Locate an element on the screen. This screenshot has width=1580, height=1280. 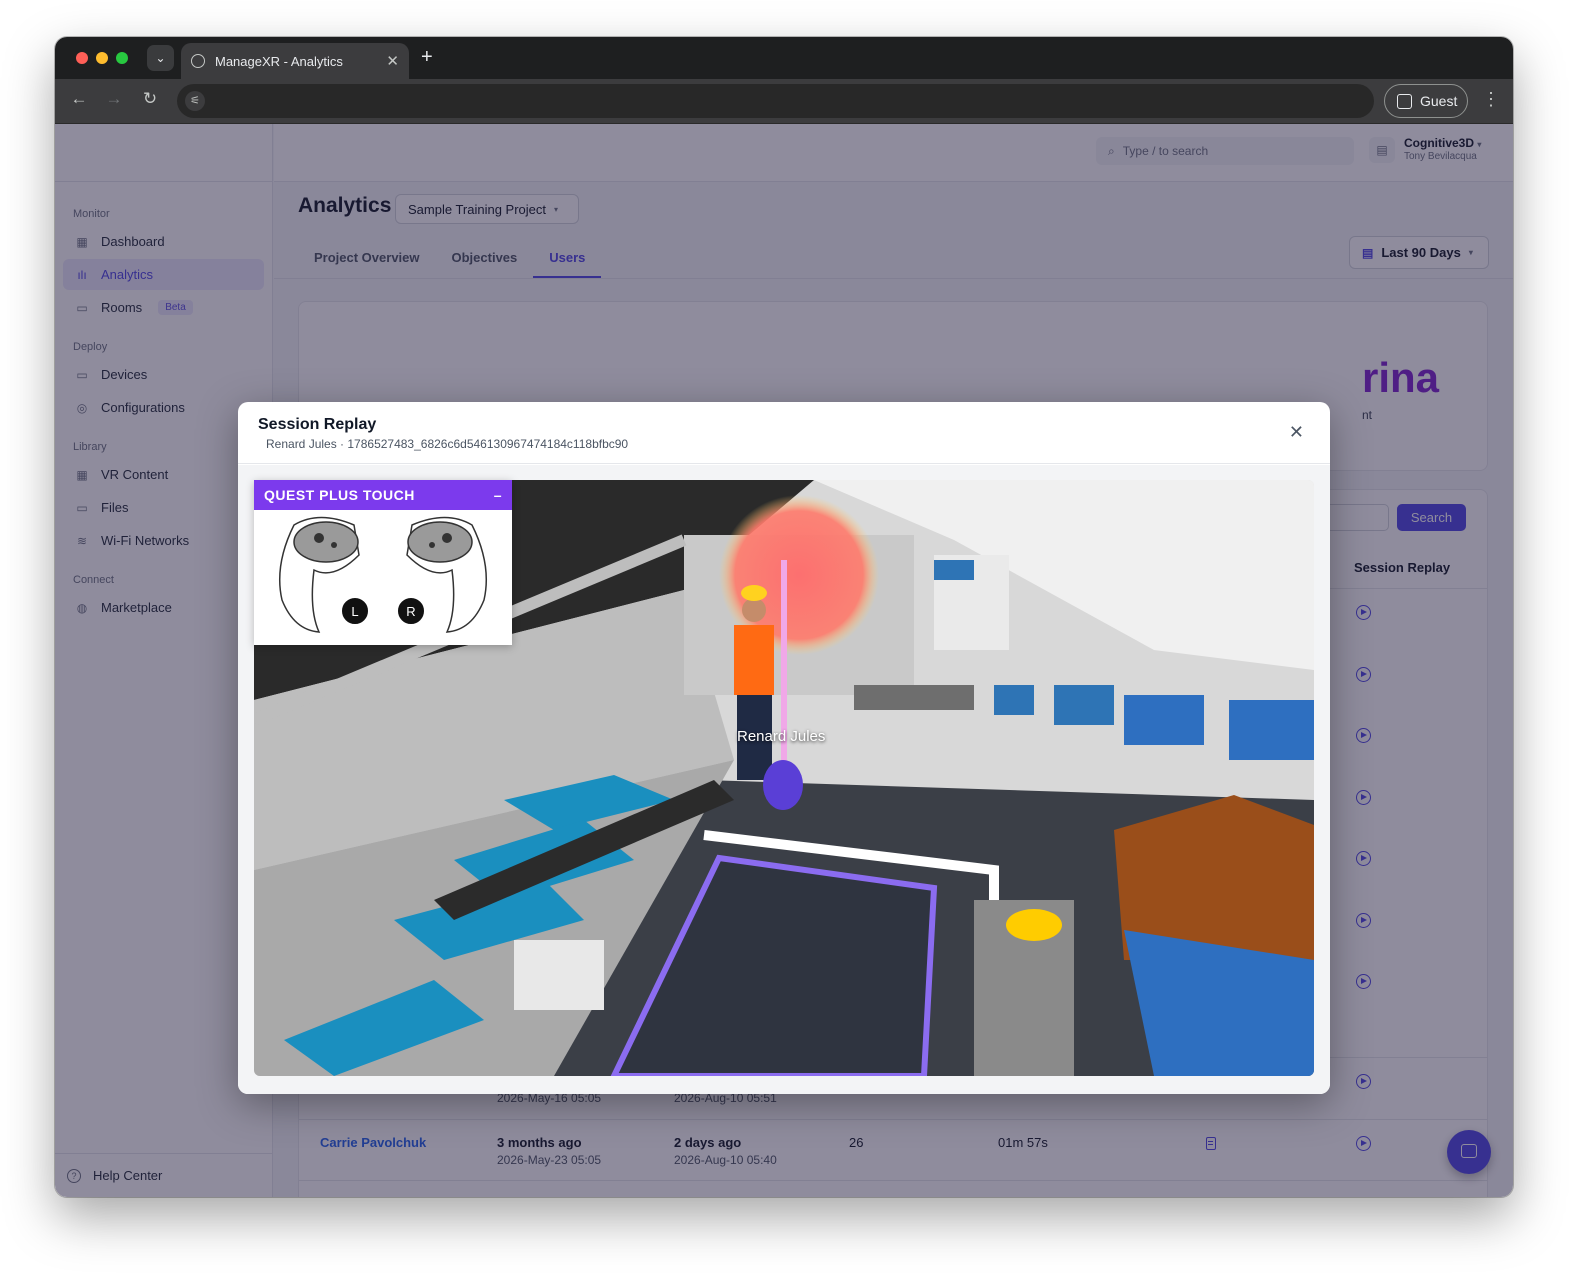
controller-panel: QUEST PLUS TOUCH – L R is located at coordinates (383, 562).